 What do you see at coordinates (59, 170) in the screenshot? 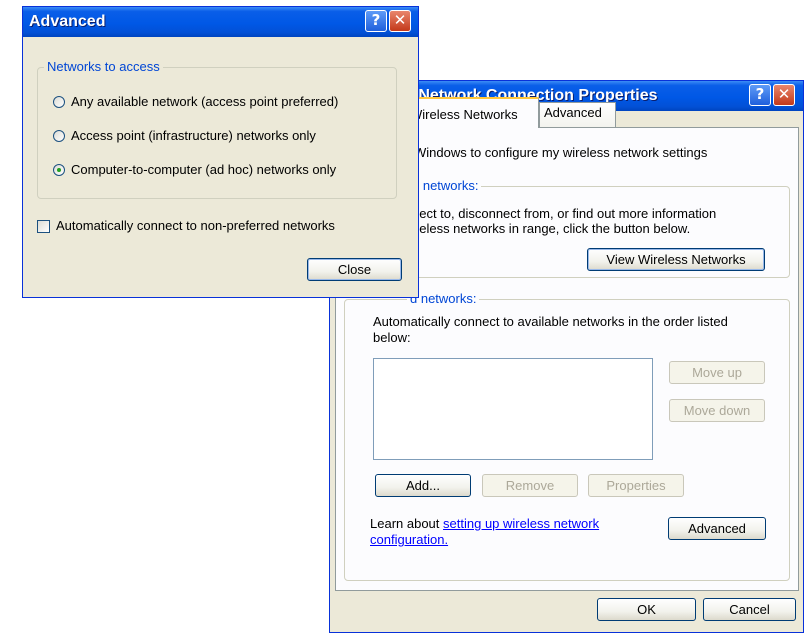
I see `radio-button-selected` at bounding box center [59, 170].